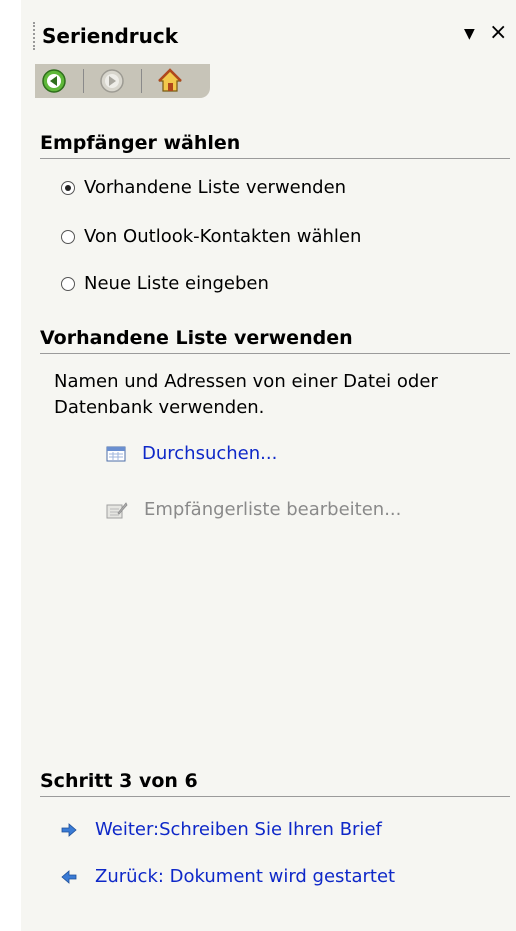 This screenshot has height=931, width=516. I want to click on radio-existing-list: Vorhandene Liste verwenden, so click(203, 187).